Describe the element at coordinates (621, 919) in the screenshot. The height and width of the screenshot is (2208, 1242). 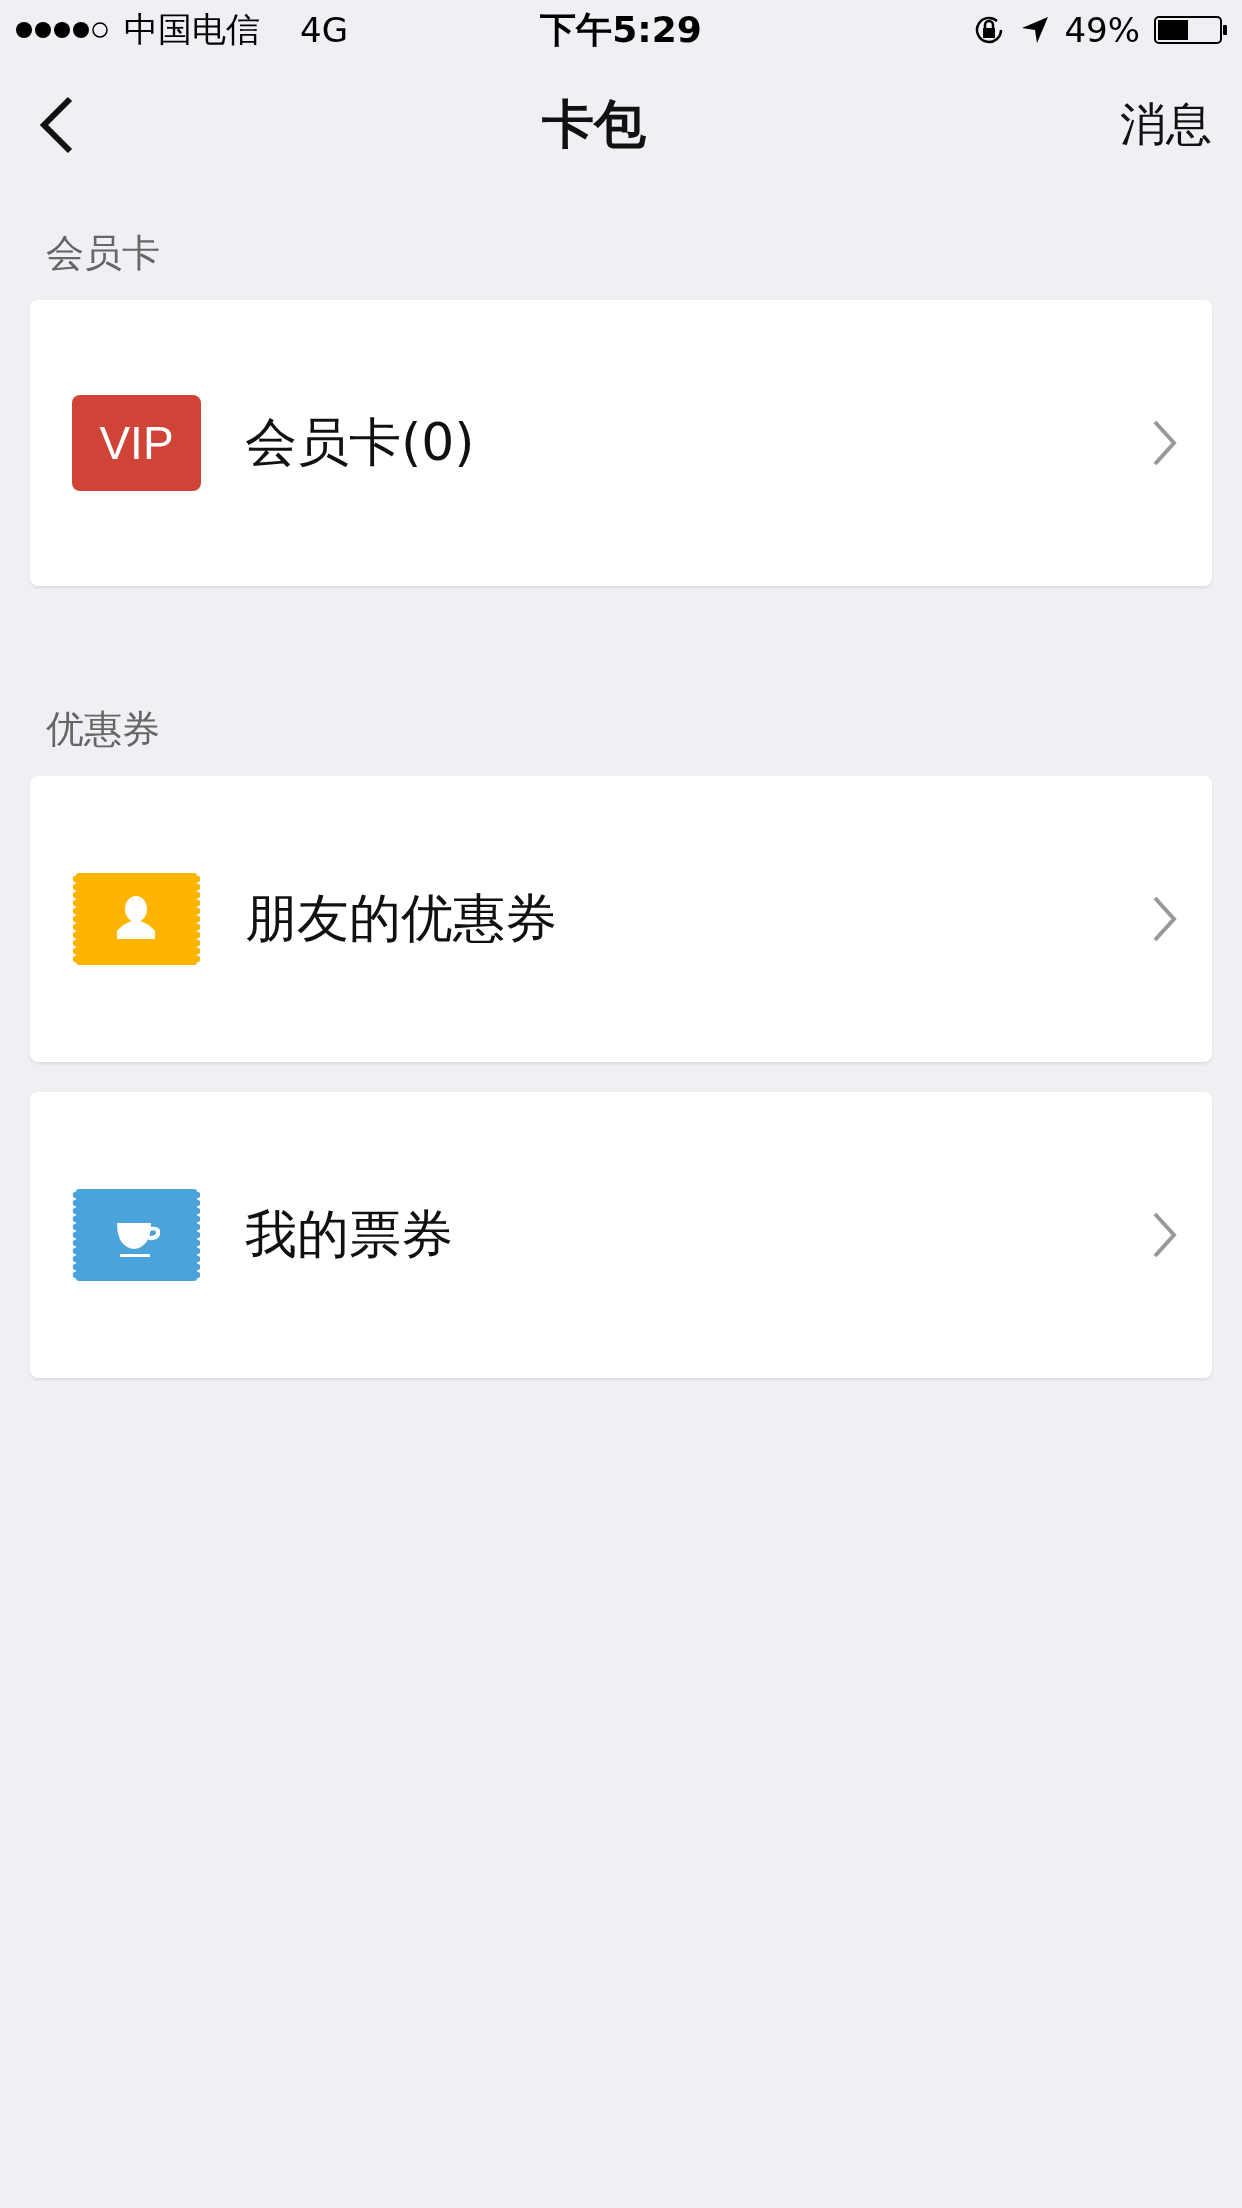
I see `list-card: 朋友的优惠券` at that location.